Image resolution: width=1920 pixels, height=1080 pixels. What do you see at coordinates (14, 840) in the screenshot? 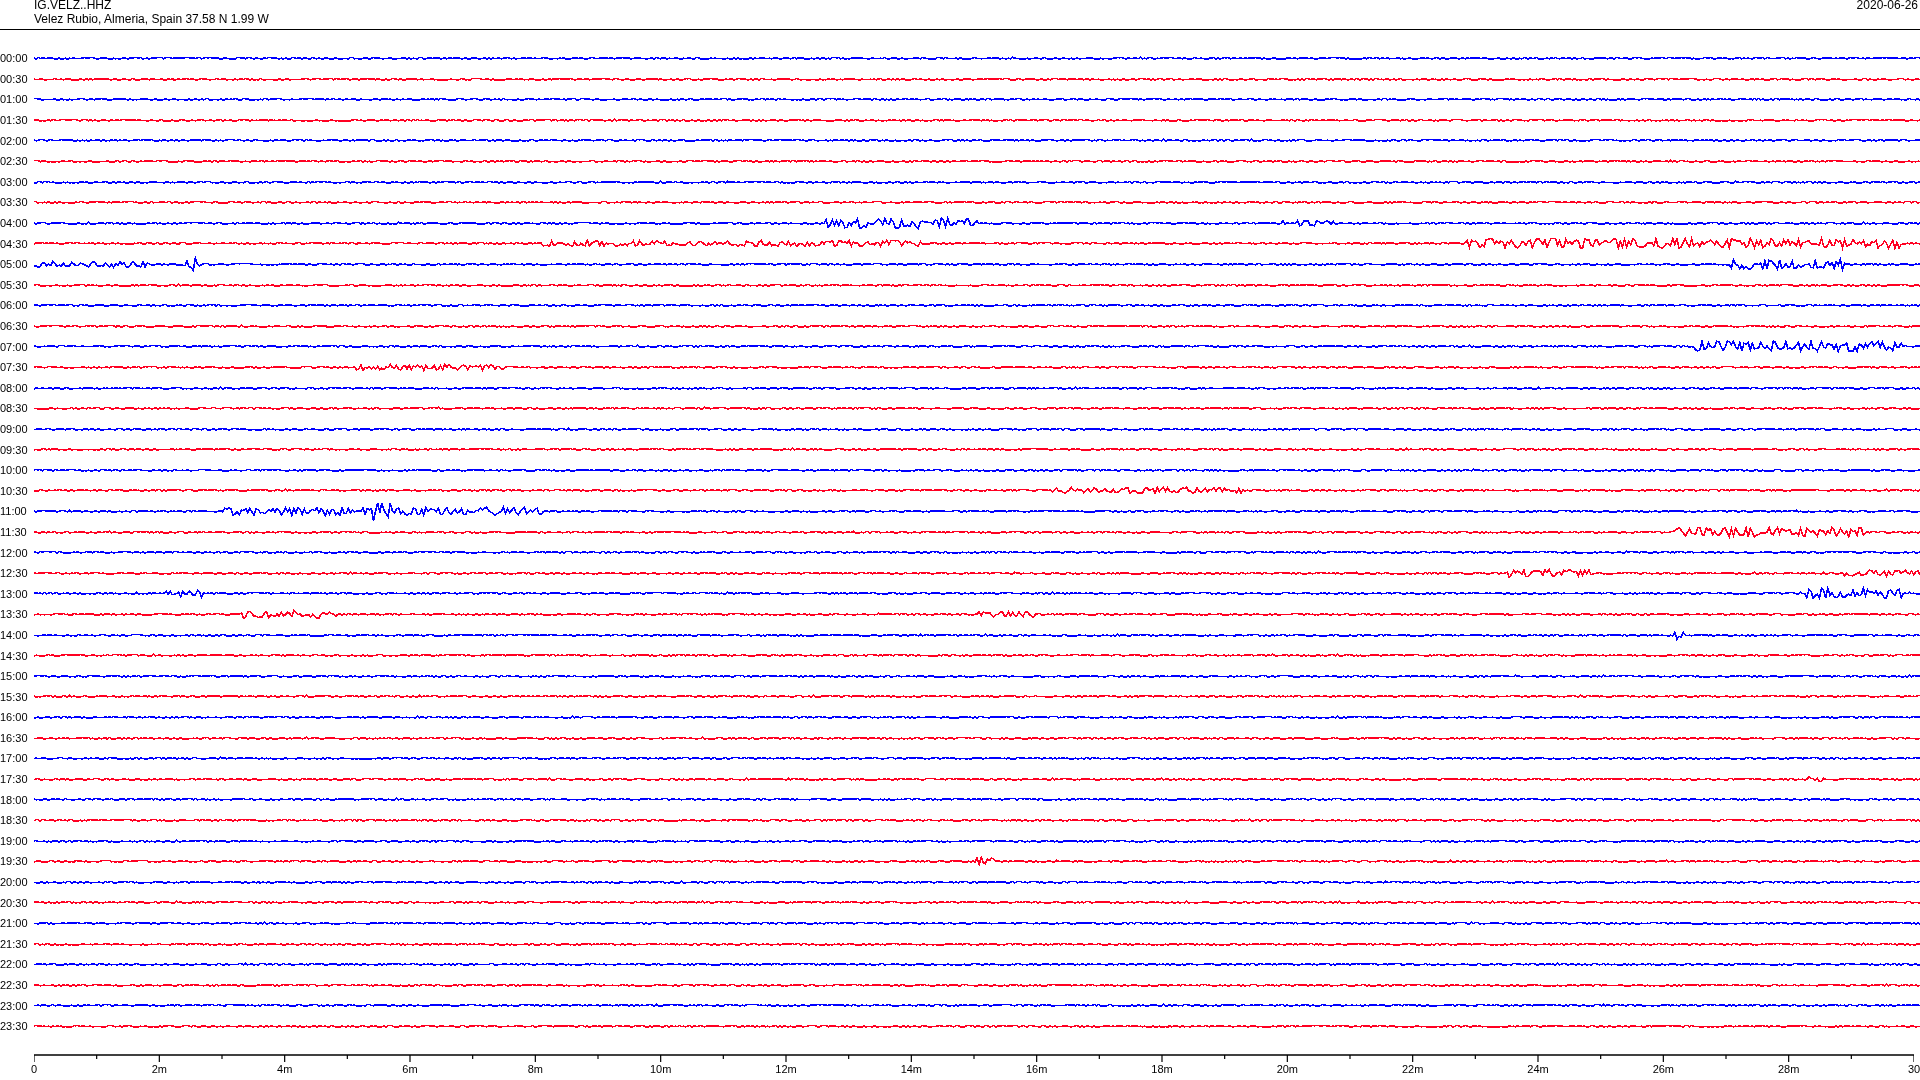
I see `time-label: 19:00` at bounding box center [14, 840].